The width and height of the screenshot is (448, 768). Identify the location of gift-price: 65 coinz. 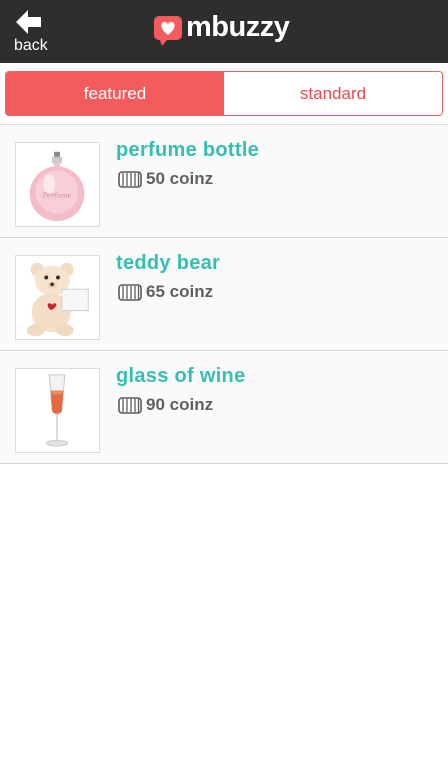
(165, 292).